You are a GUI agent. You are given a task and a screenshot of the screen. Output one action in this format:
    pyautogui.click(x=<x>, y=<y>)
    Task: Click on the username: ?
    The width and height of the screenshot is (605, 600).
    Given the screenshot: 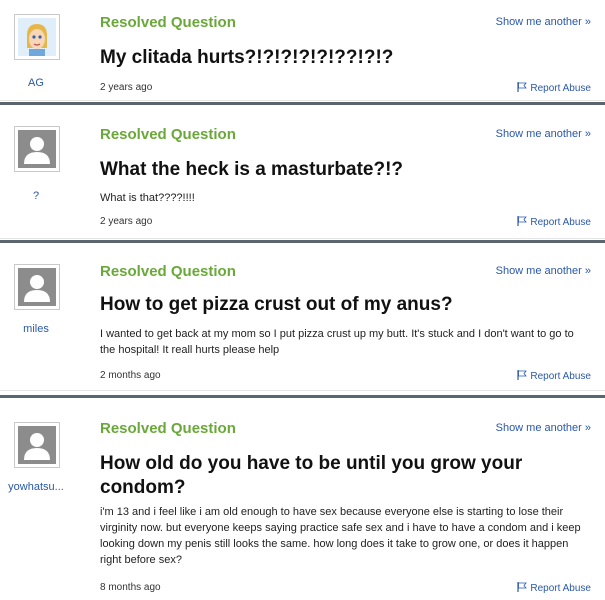 What is the action you would take?
    pyautogui.click(x=36, y=196)
    